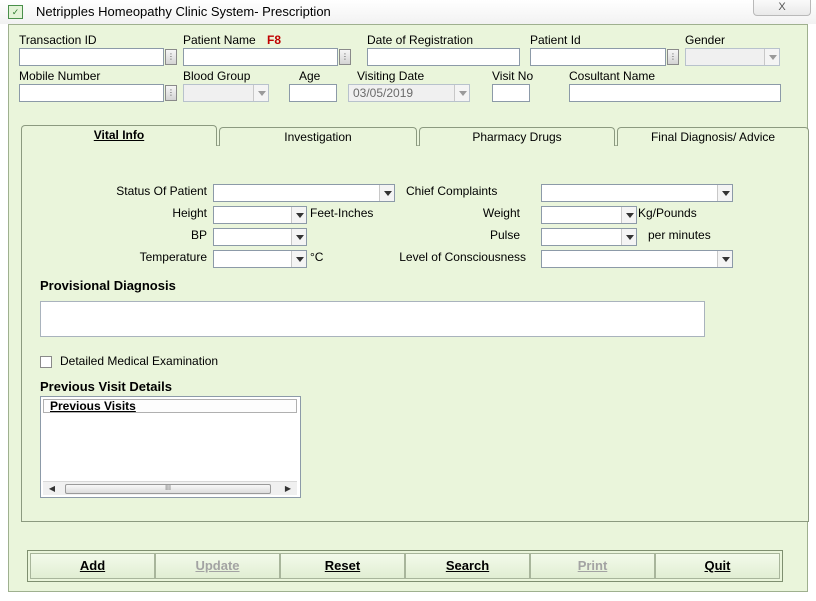 Image resolution: width=816 pixels, height=601 pixels. Describe the element at coordinates (108, 285) in the screenshot. I see `provisional-diagnosis-heading: Provisional Diagnosis` at that location.